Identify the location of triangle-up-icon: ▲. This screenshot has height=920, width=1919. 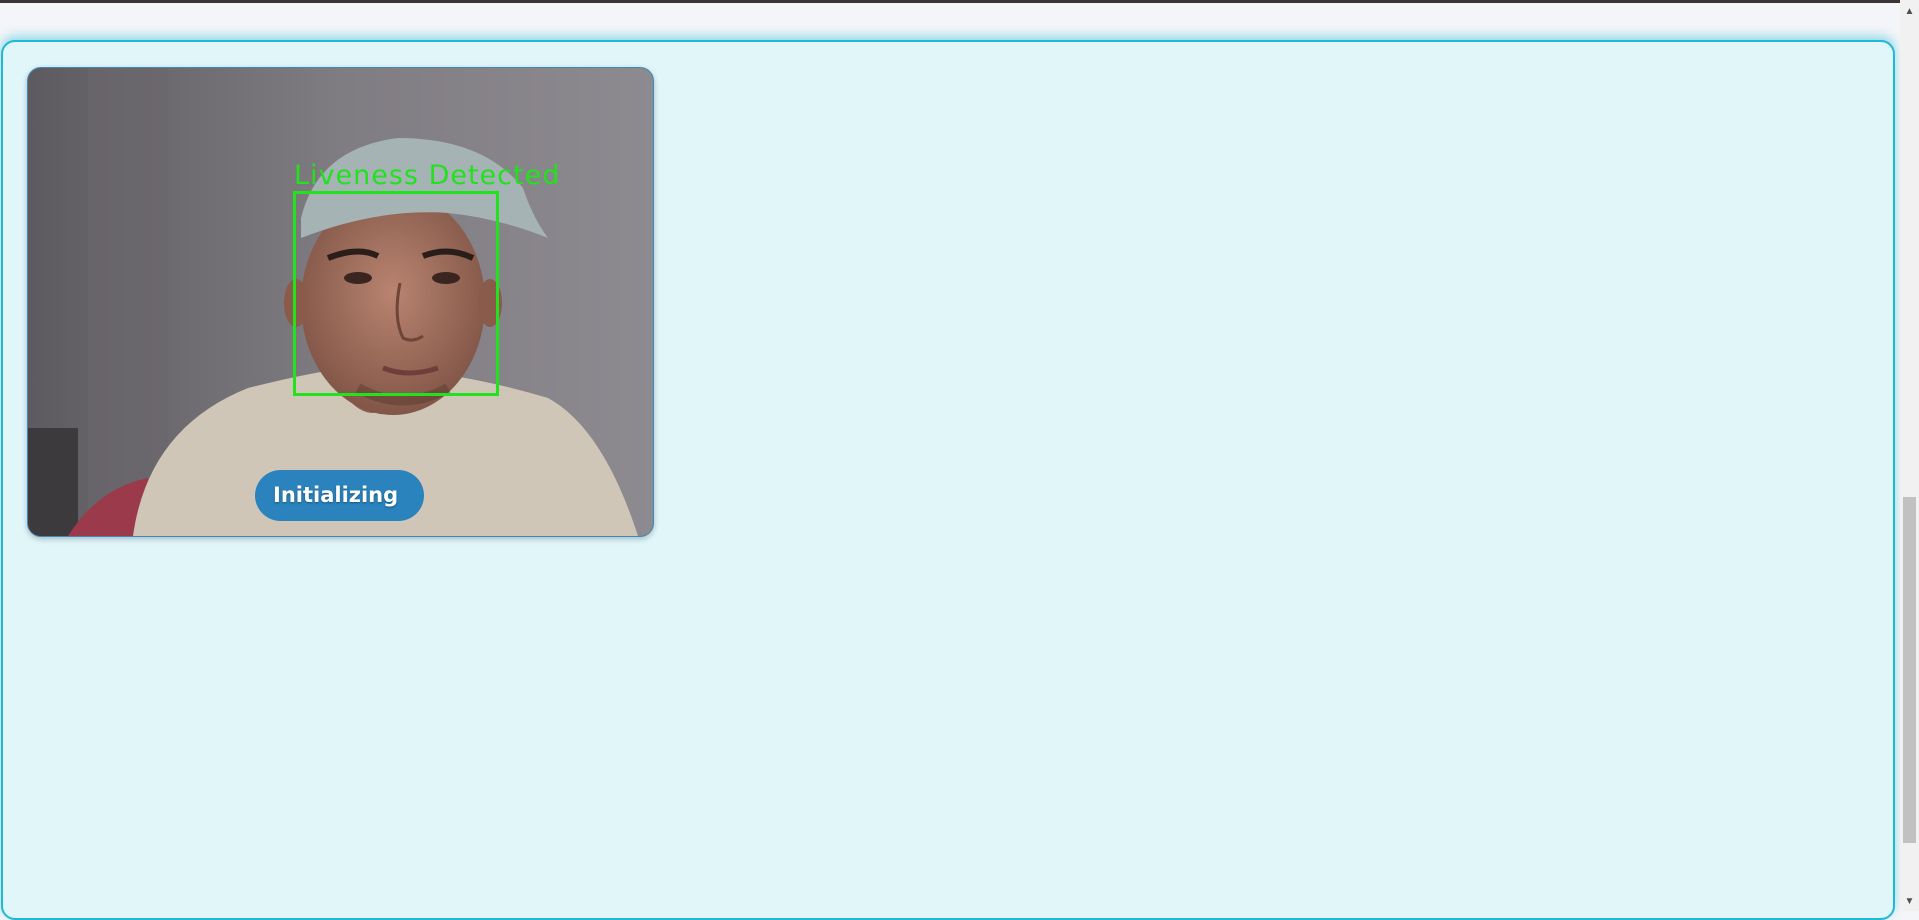
(1909, 11).